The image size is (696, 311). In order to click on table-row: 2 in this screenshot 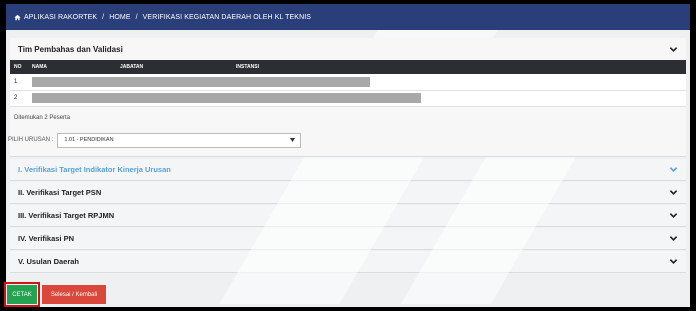, I will do `click(348, 98)`.